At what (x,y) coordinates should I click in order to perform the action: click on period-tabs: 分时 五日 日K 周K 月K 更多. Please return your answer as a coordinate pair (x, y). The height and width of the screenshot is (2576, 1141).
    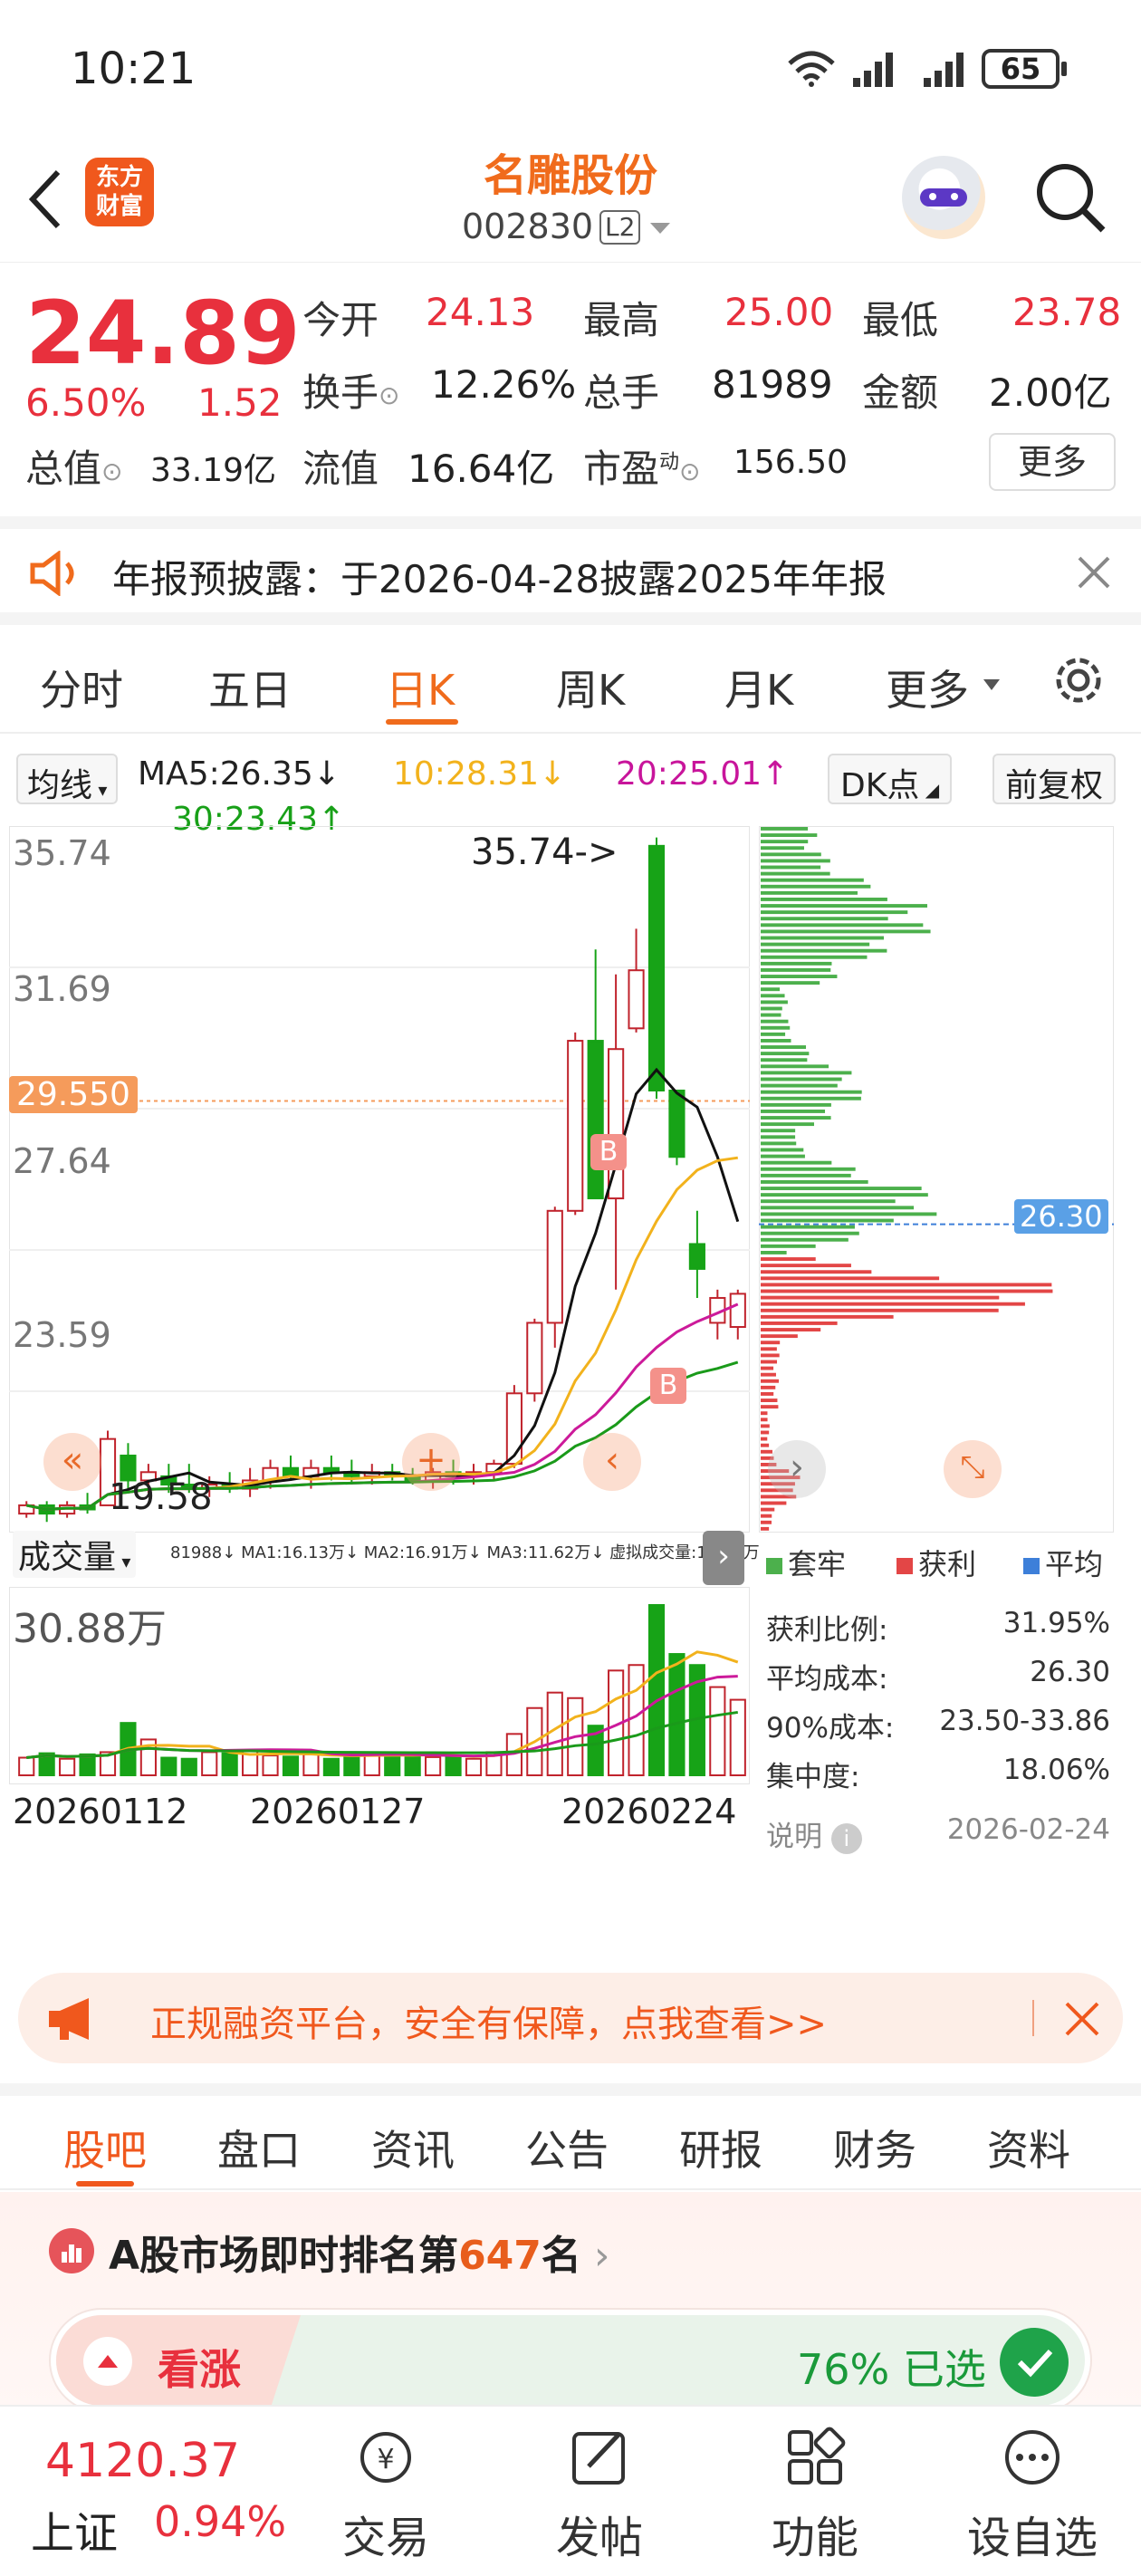
    Looking at the image, I should click on (570, 679).